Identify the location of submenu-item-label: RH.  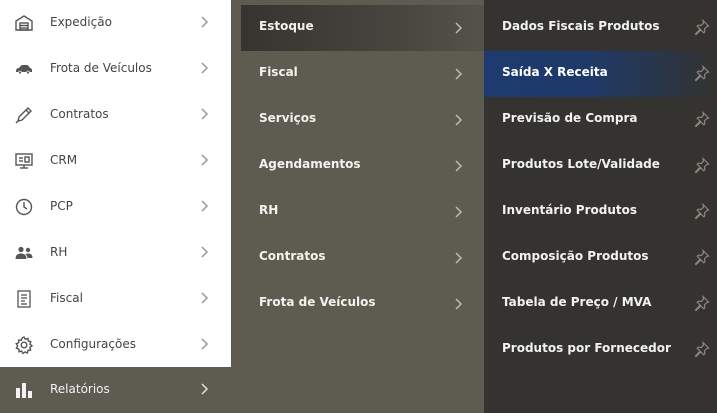
(269, 210).